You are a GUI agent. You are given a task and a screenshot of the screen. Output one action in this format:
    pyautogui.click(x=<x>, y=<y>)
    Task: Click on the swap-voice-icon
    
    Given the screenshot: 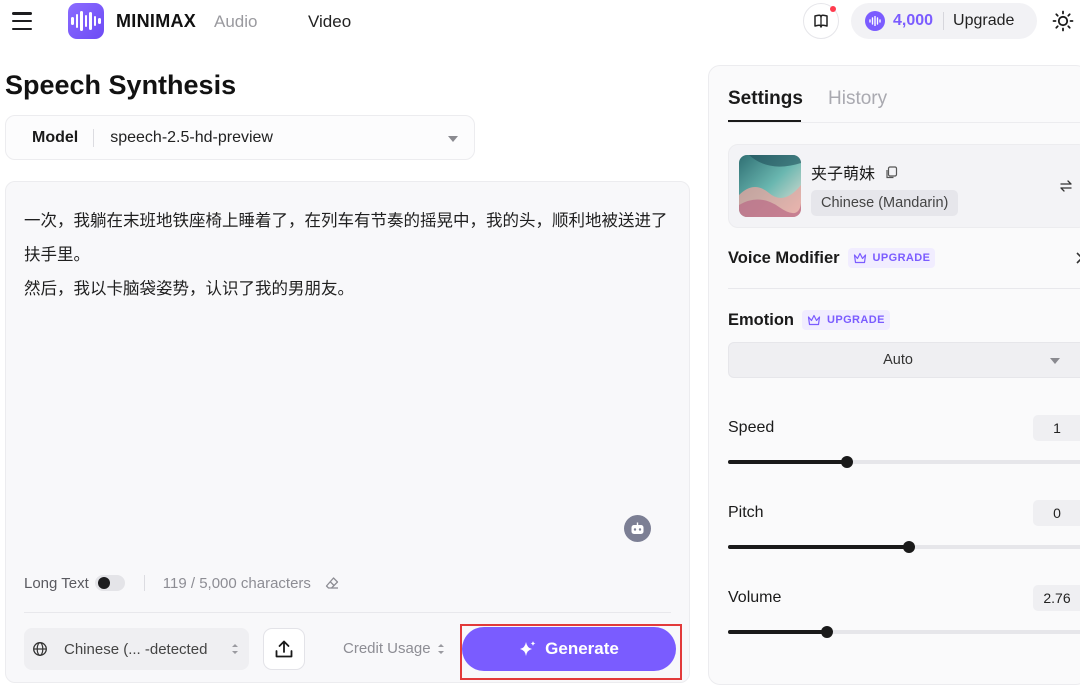 What is the action you would take?
    pyautogui.click(x=1066, y=186)
    